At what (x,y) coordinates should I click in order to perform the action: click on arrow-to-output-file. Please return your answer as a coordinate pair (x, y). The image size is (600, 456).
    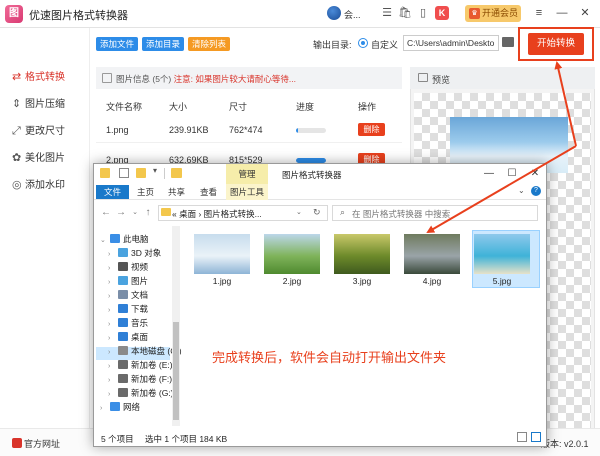
    Looking at the image, I should click on (501, 189).